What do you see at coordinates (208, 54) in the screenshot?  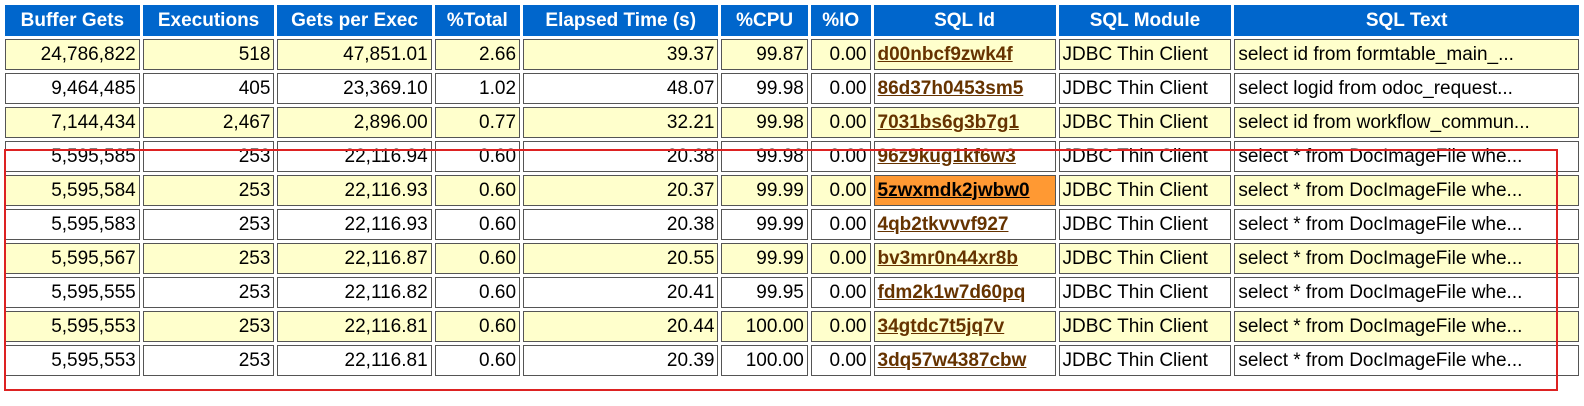 I see `cell-executions: 518` at bounding box center [208, 54].